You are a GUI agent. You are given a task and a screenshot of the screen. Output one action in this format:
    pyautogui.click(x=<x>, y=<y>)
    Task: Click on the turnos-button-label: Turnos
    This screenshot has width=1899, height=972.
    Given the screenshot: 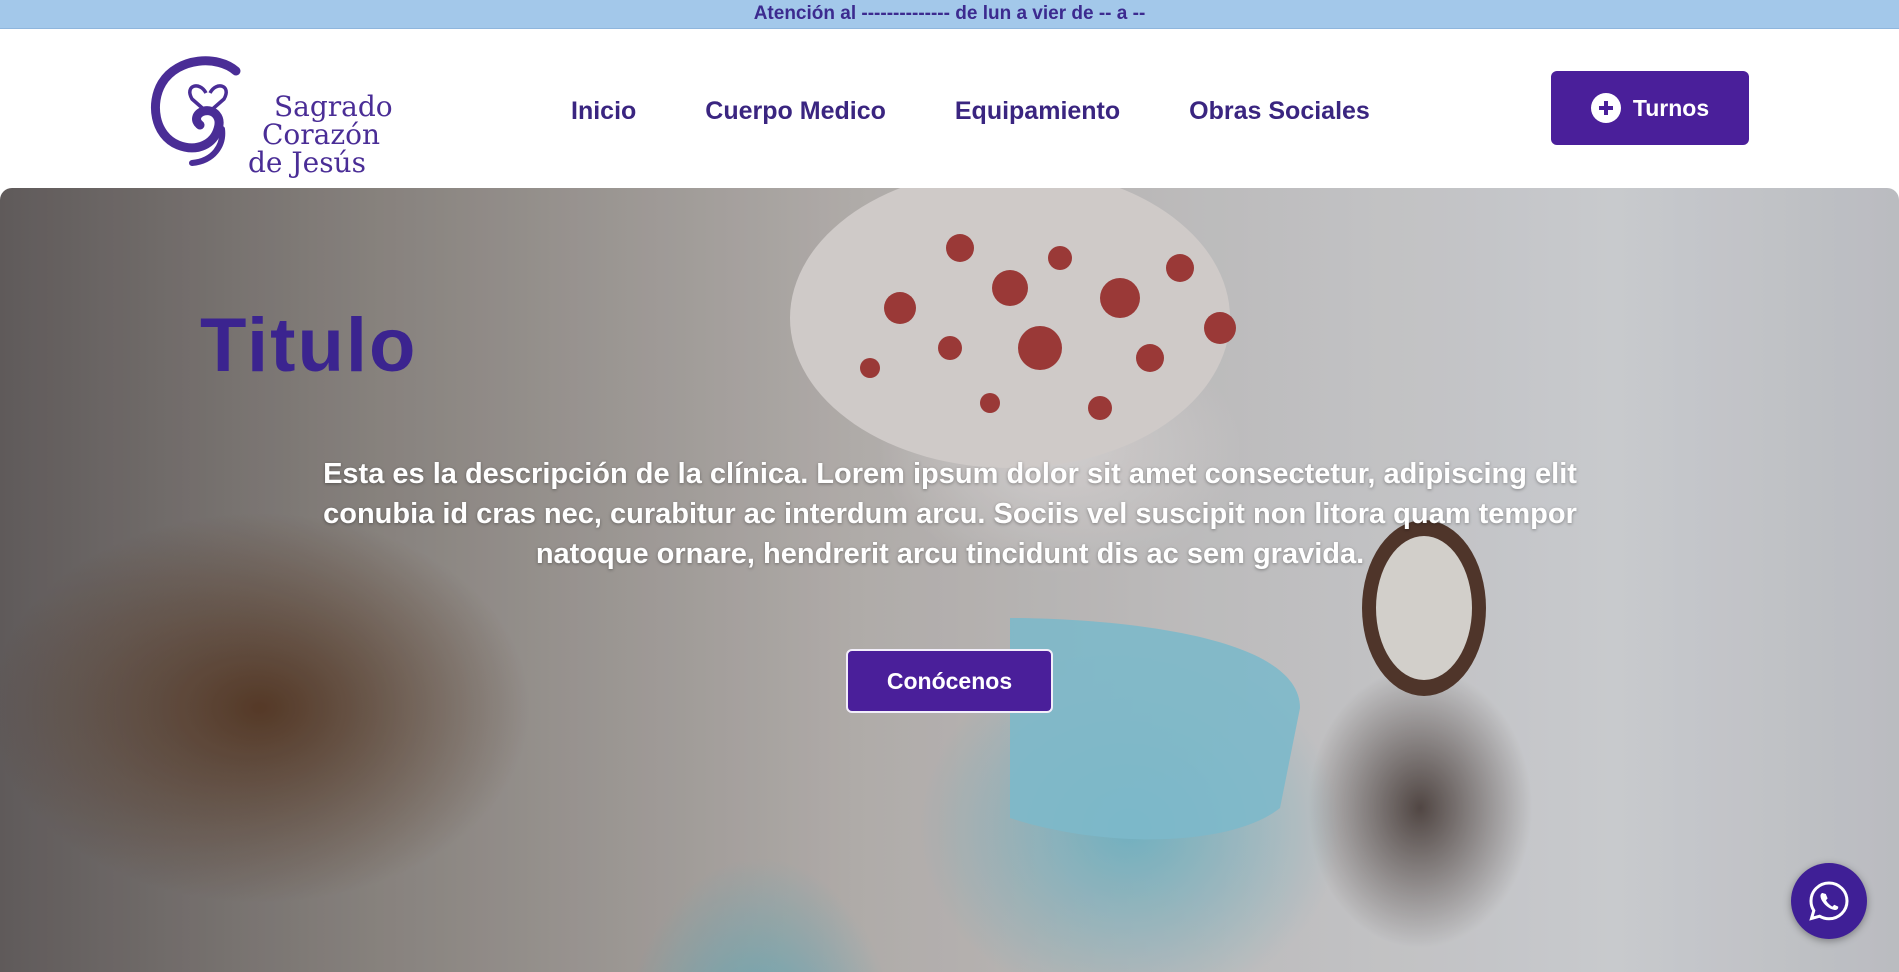 What is the action you would take?
    pyautogui.click(x=1671, y=107)
    